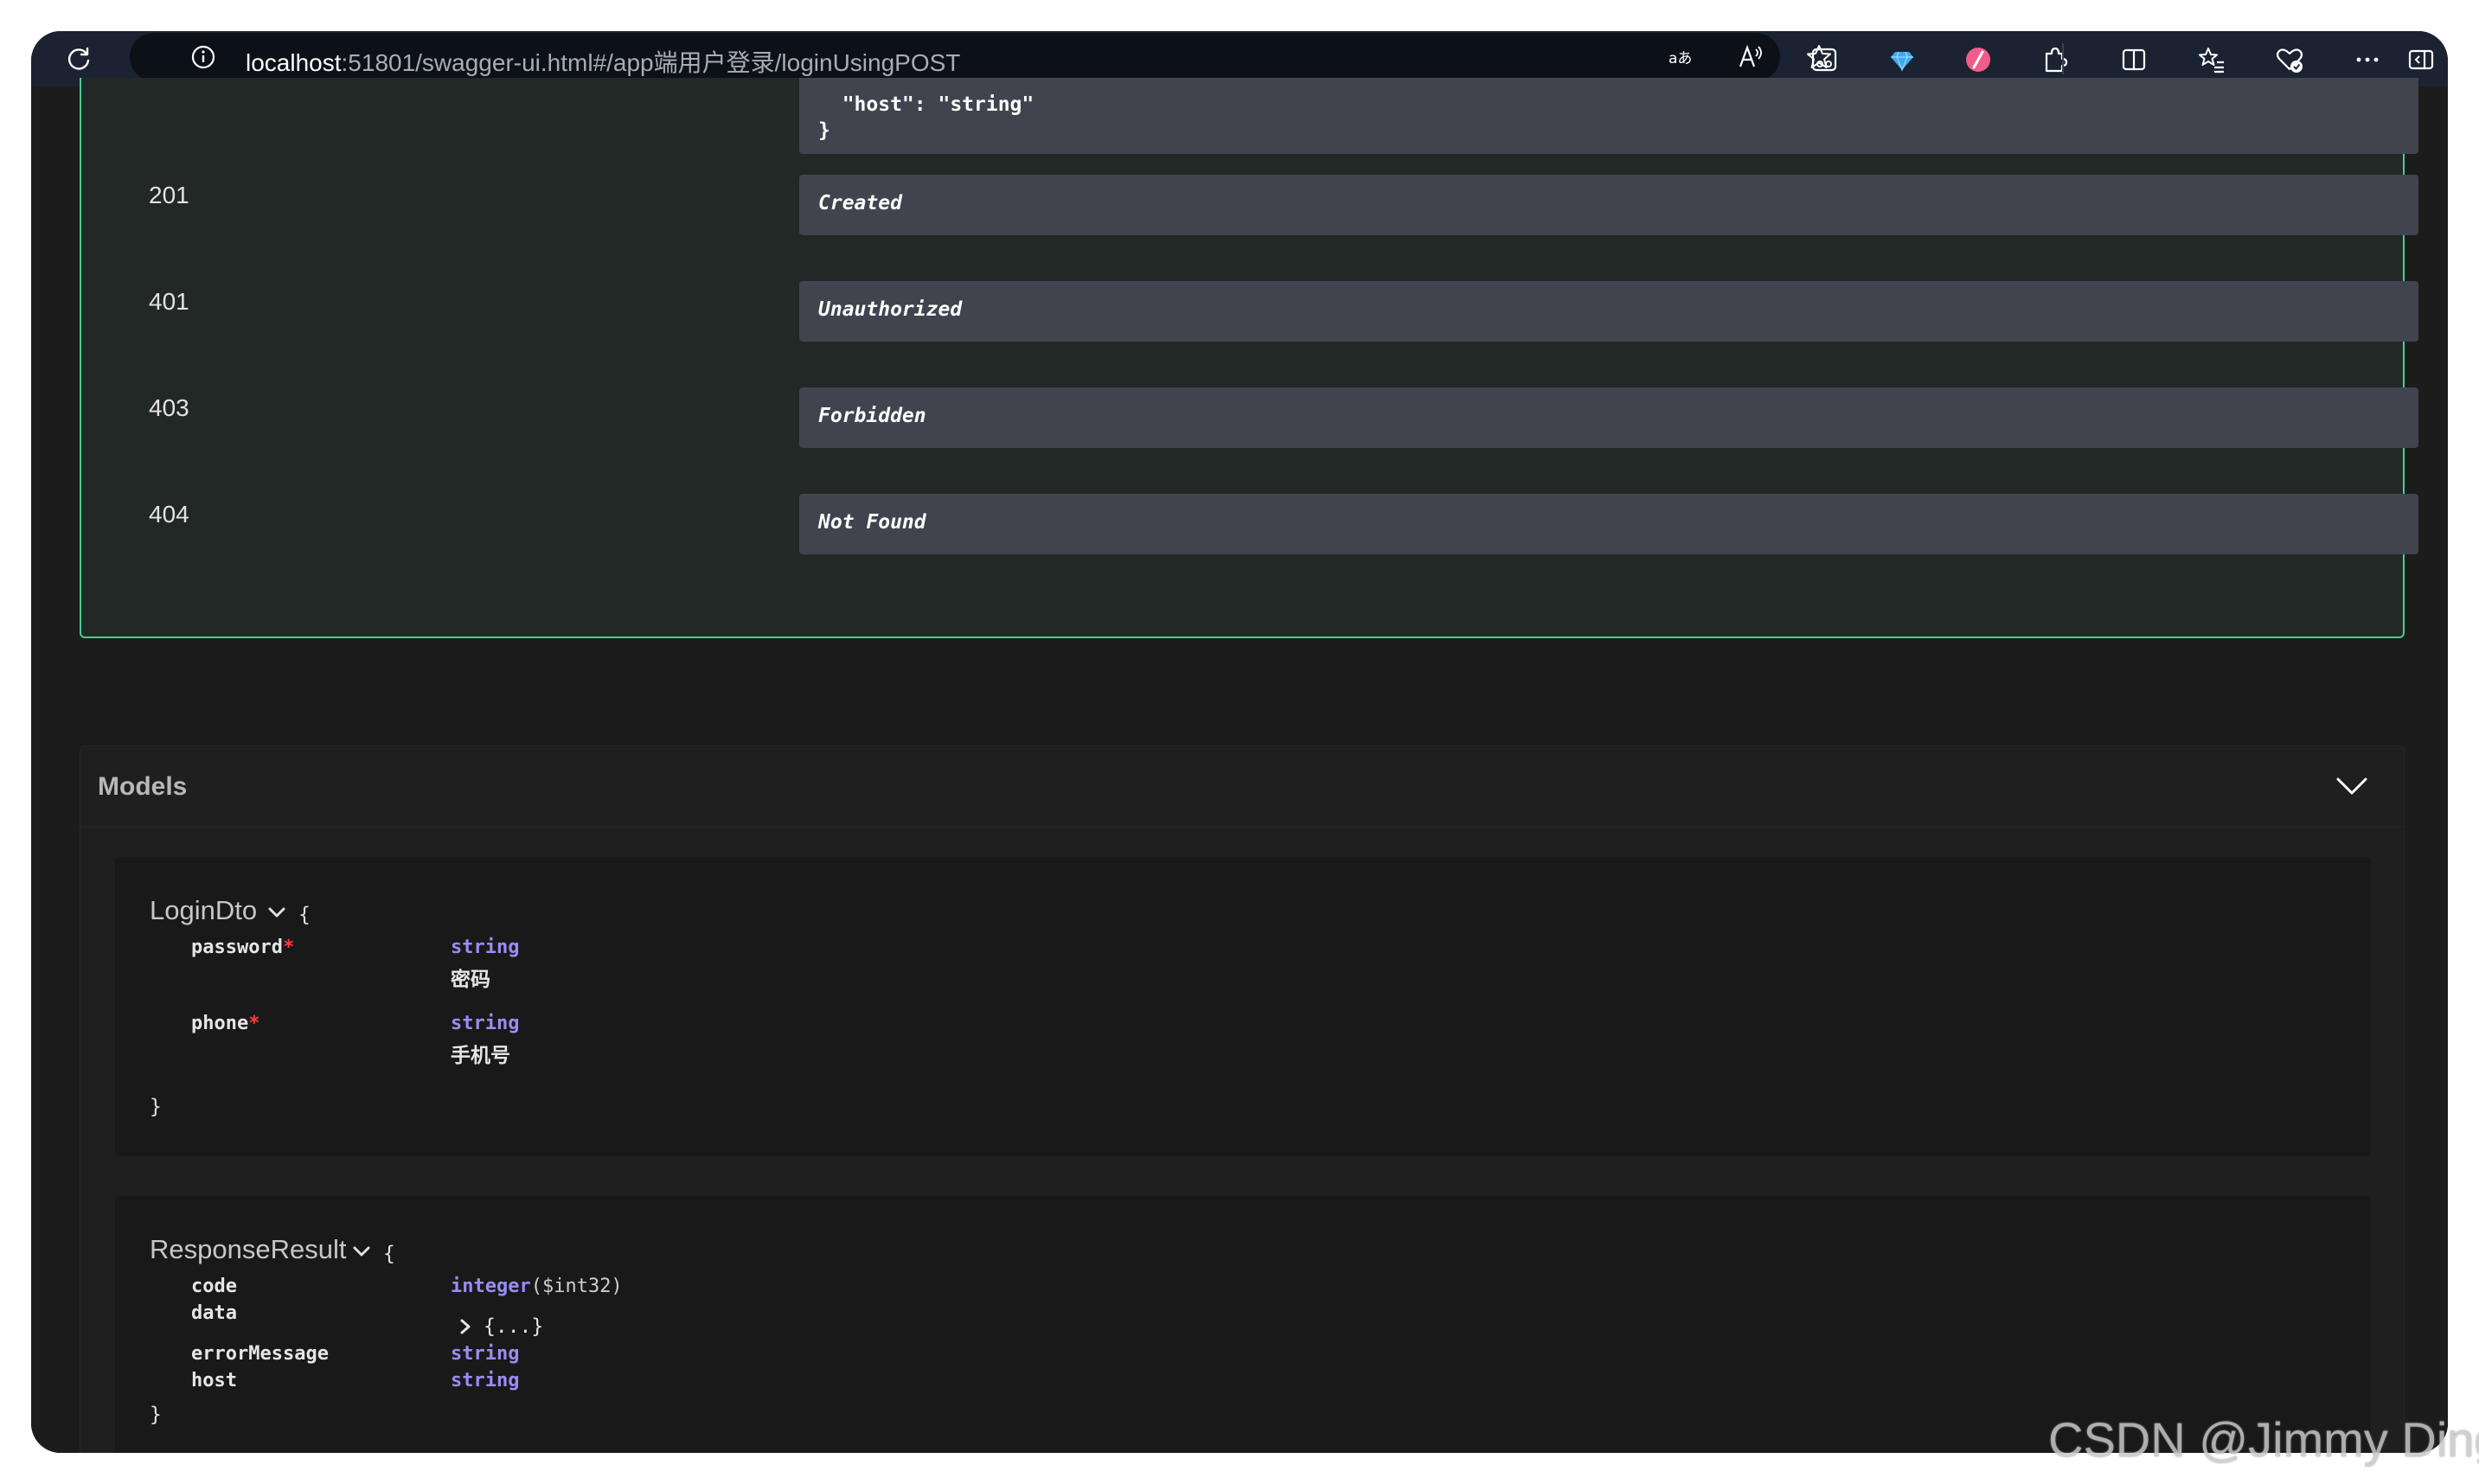 Image resolution: width=2479 pixels, height=1484 pixels. I want to click on response-description: Not Found, so click(1608, 524).